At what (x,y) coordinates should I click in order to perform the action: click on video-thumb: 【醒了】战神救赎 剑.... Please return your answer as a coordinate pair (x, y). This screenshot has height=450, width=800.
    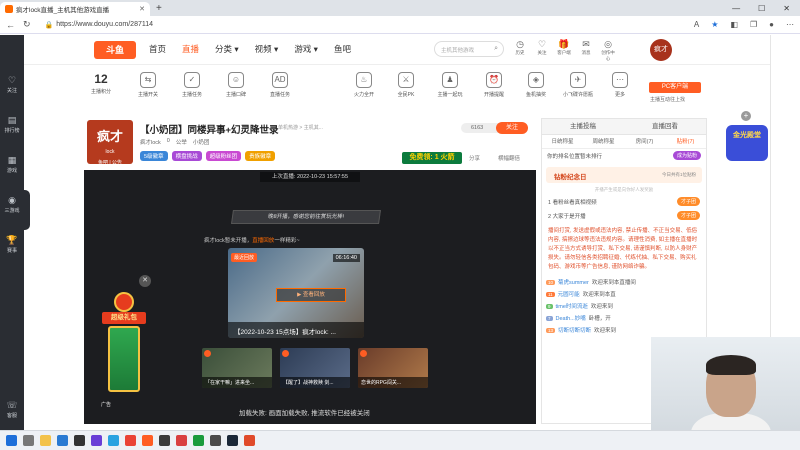
    Looking at the image, I should click on (315, 368).